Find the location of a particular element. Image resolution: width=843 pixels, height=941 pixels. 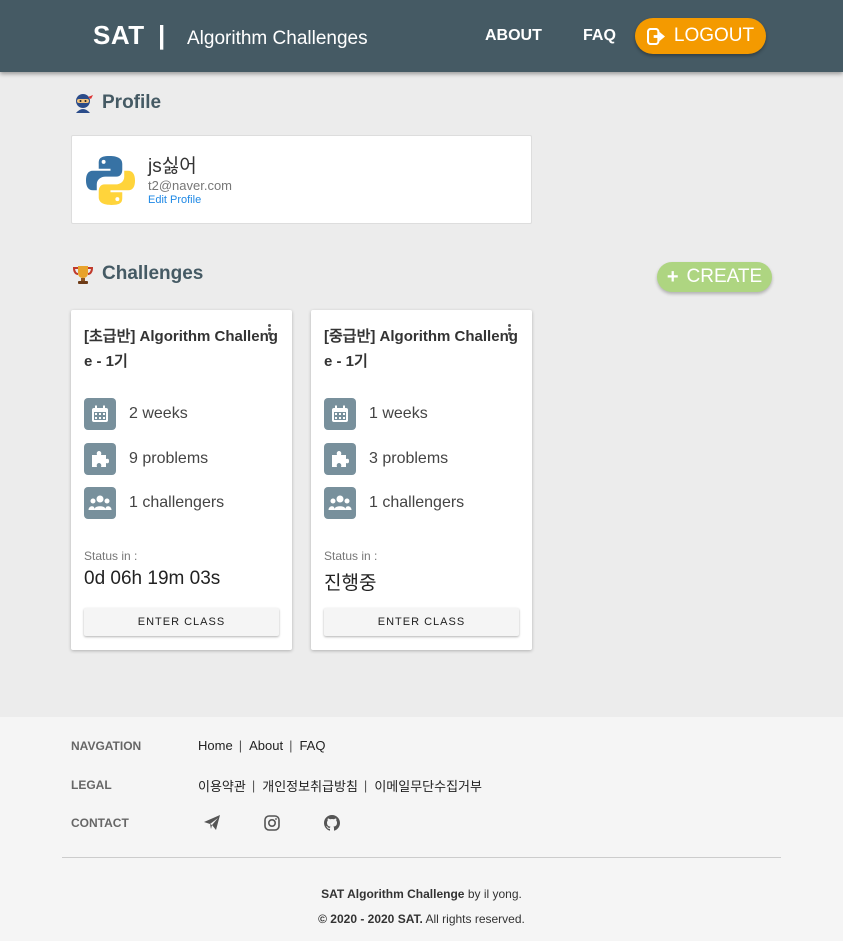

duration-text: 1 weeks is located at coordinates (398, 413).